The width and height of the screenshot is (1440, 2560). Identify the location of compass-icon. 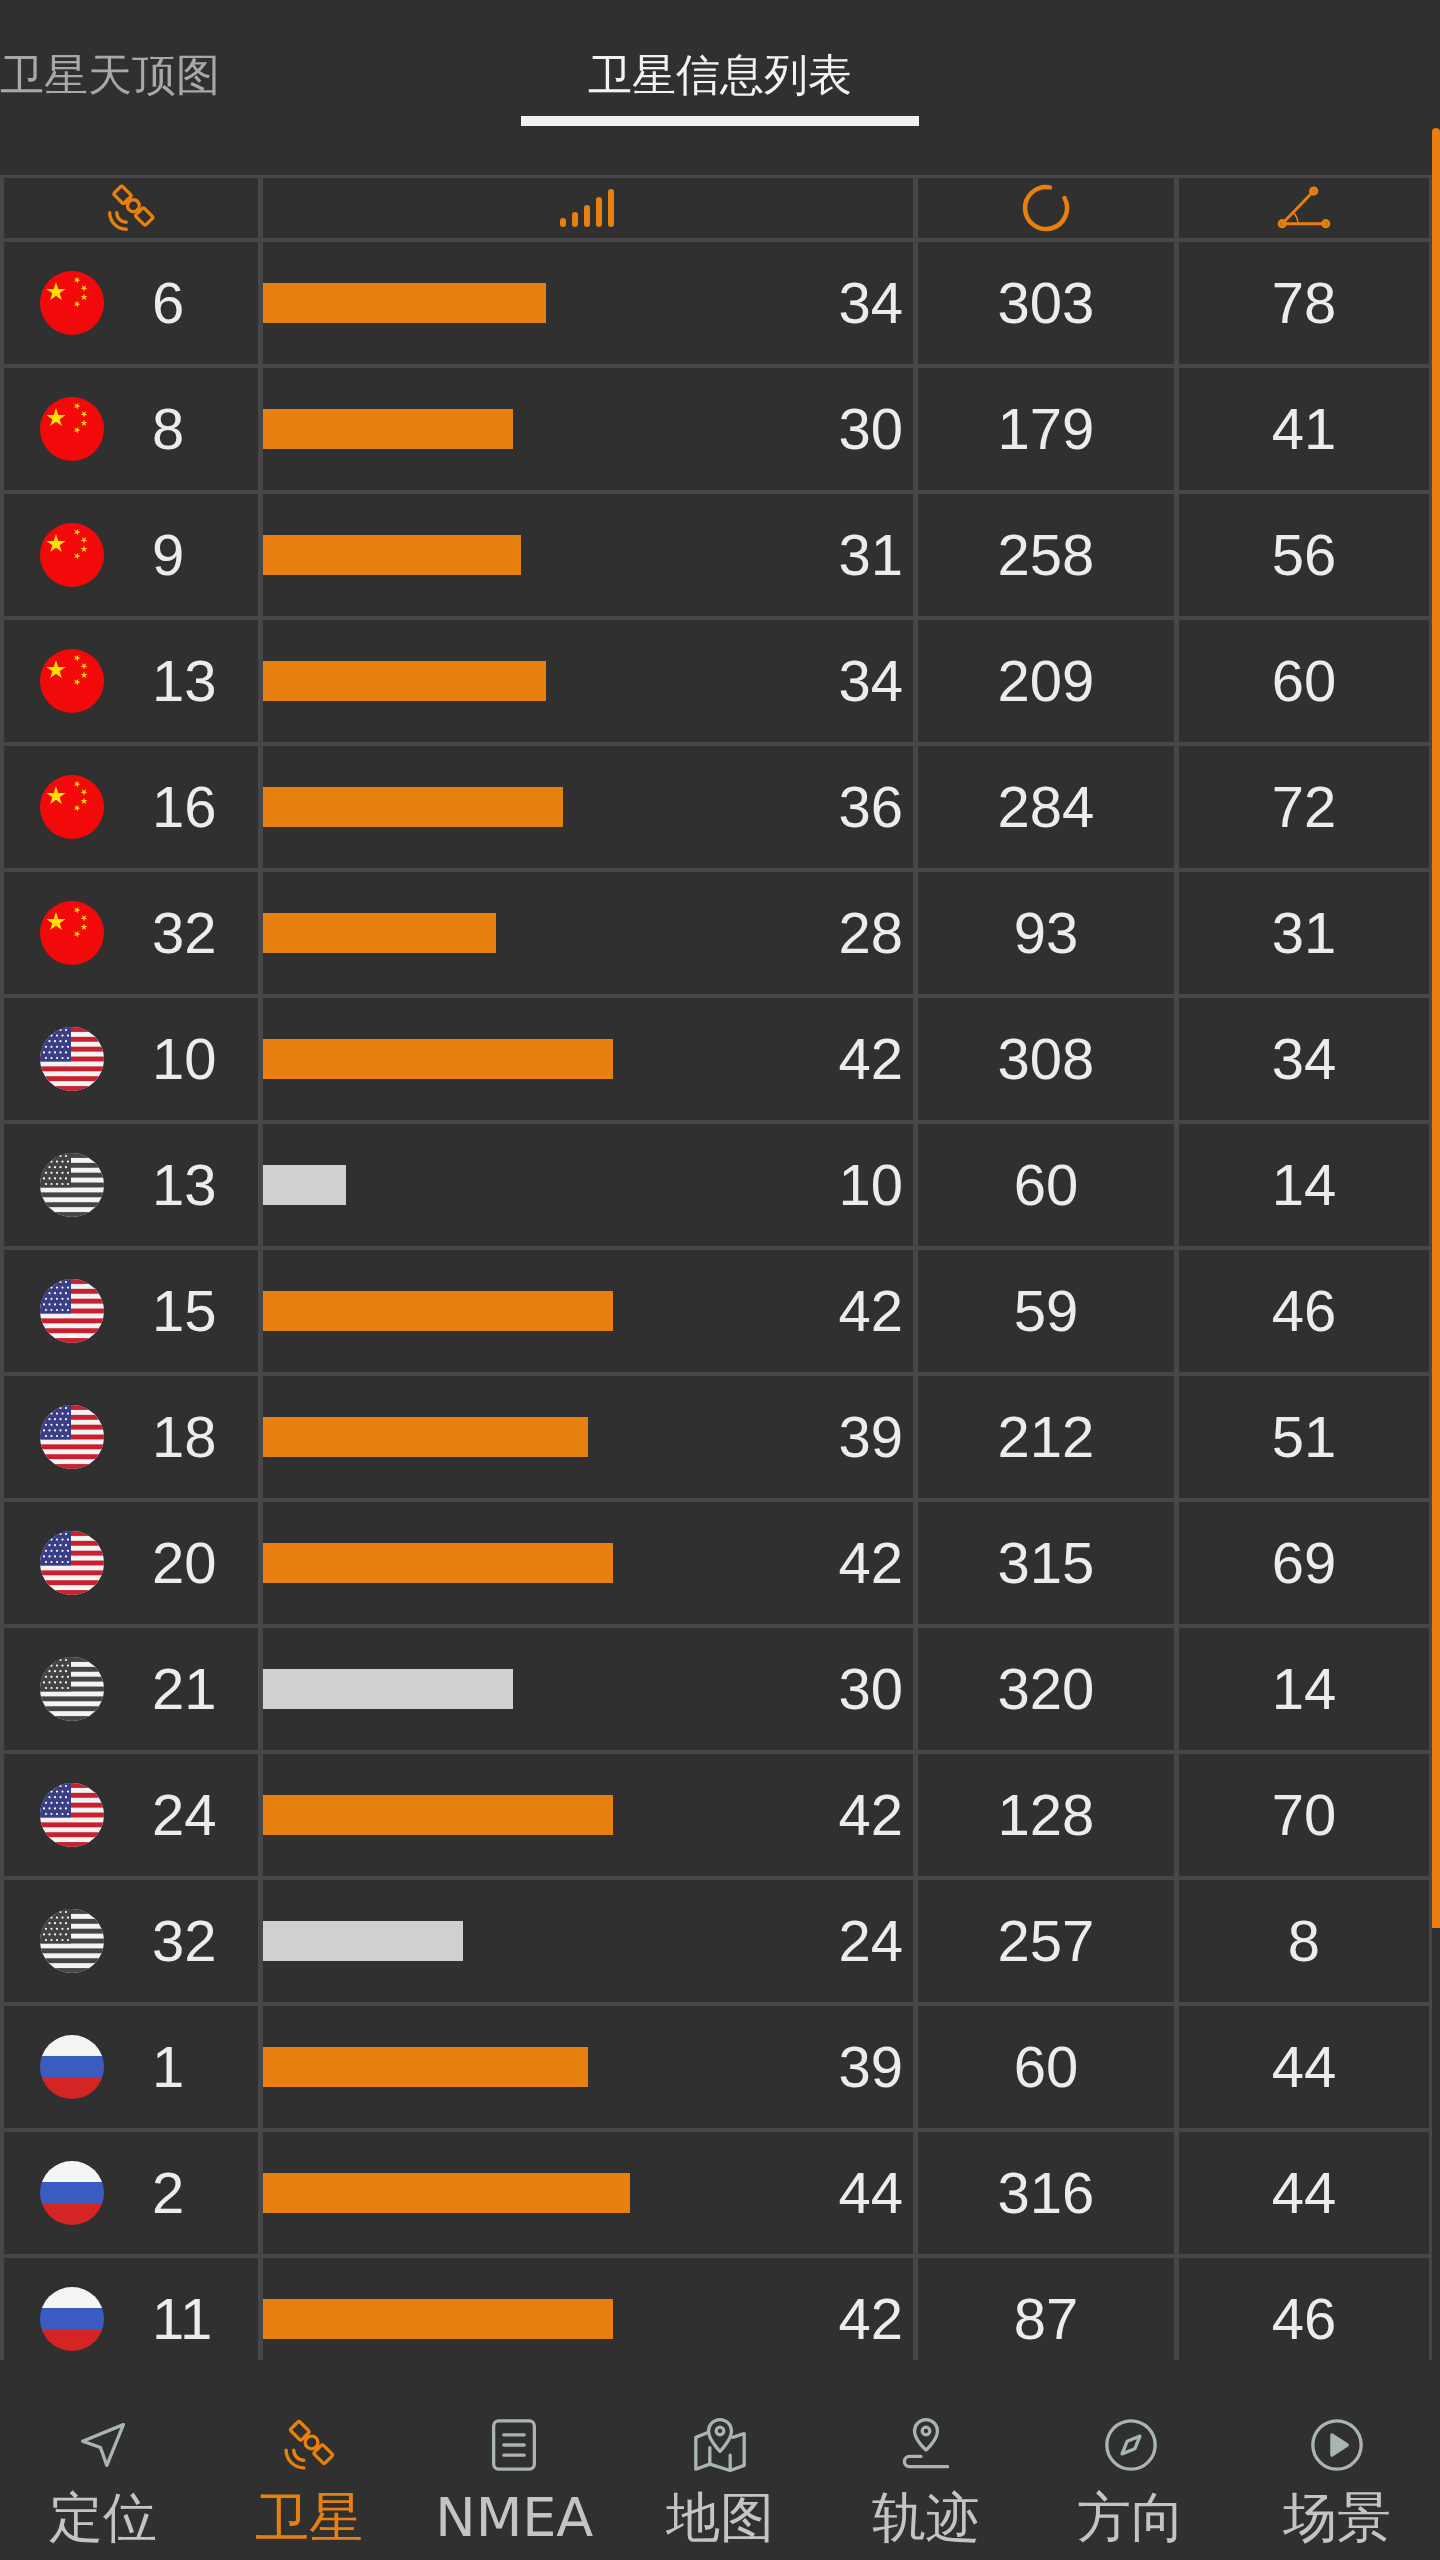
(1131, 2445).